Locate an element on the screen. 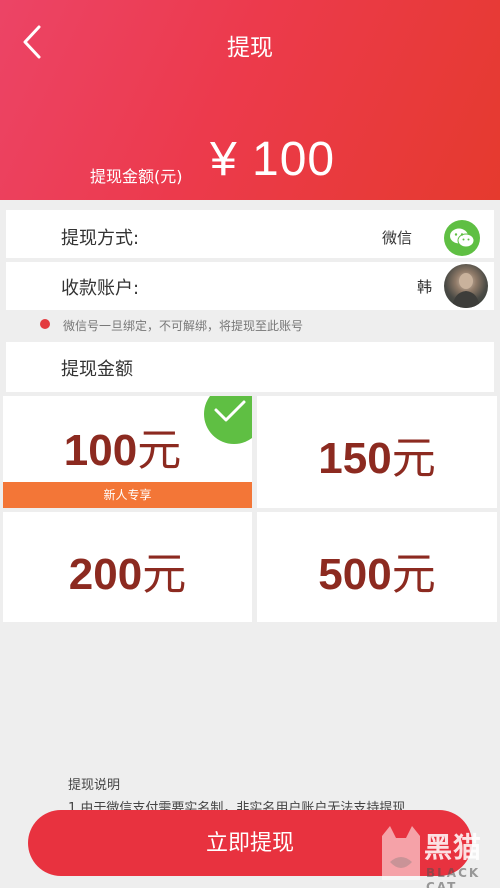  wechat-icon is located at coordinates (462, 238).